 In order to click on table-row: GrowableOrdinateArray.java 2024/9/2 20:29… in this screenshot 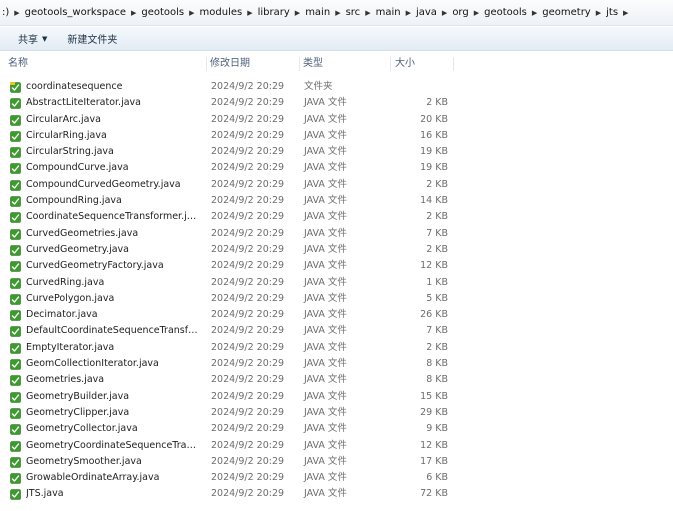, I will do `click(336, 478)`.